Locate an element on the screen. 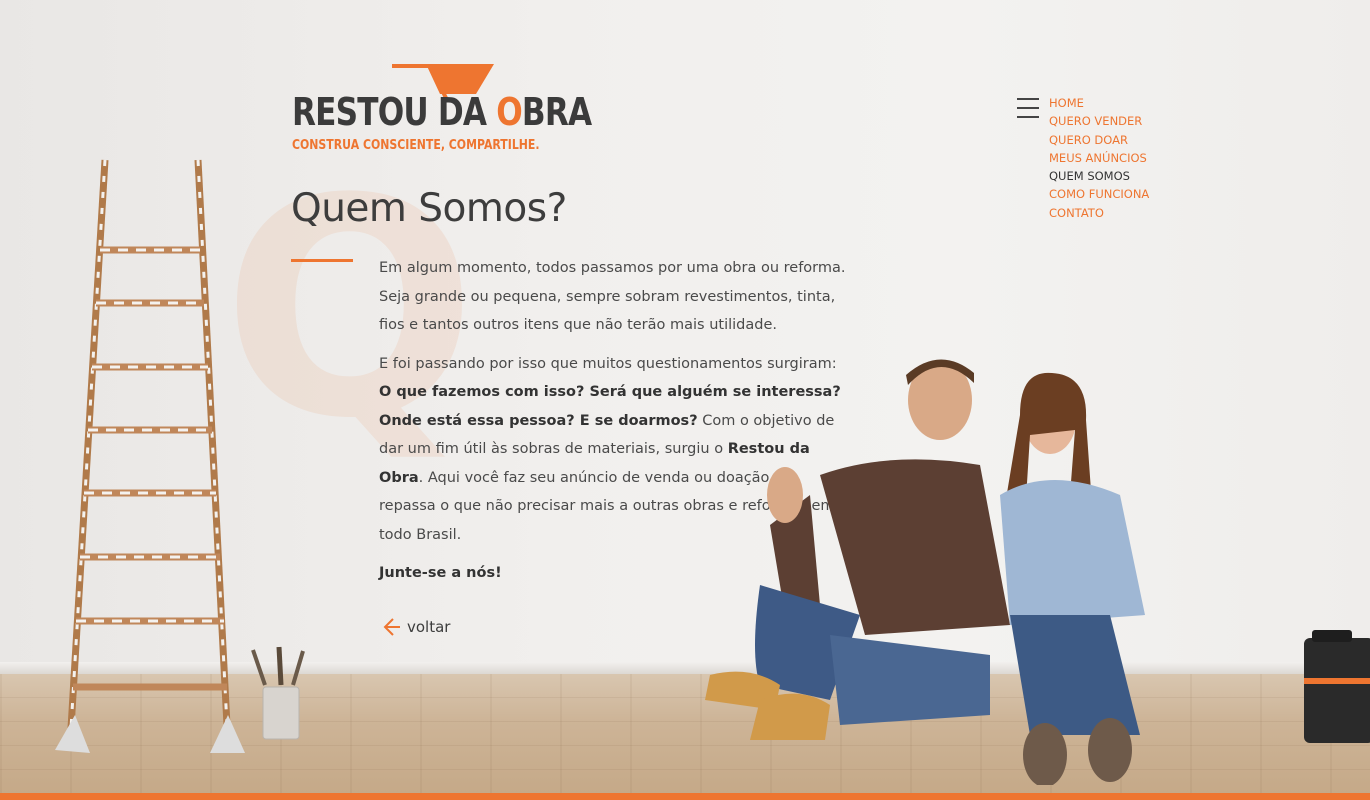 The width and height of the screenshot is (1370, 800). nav-item-contato: CONTATO is located at coordinates (1099, 213).